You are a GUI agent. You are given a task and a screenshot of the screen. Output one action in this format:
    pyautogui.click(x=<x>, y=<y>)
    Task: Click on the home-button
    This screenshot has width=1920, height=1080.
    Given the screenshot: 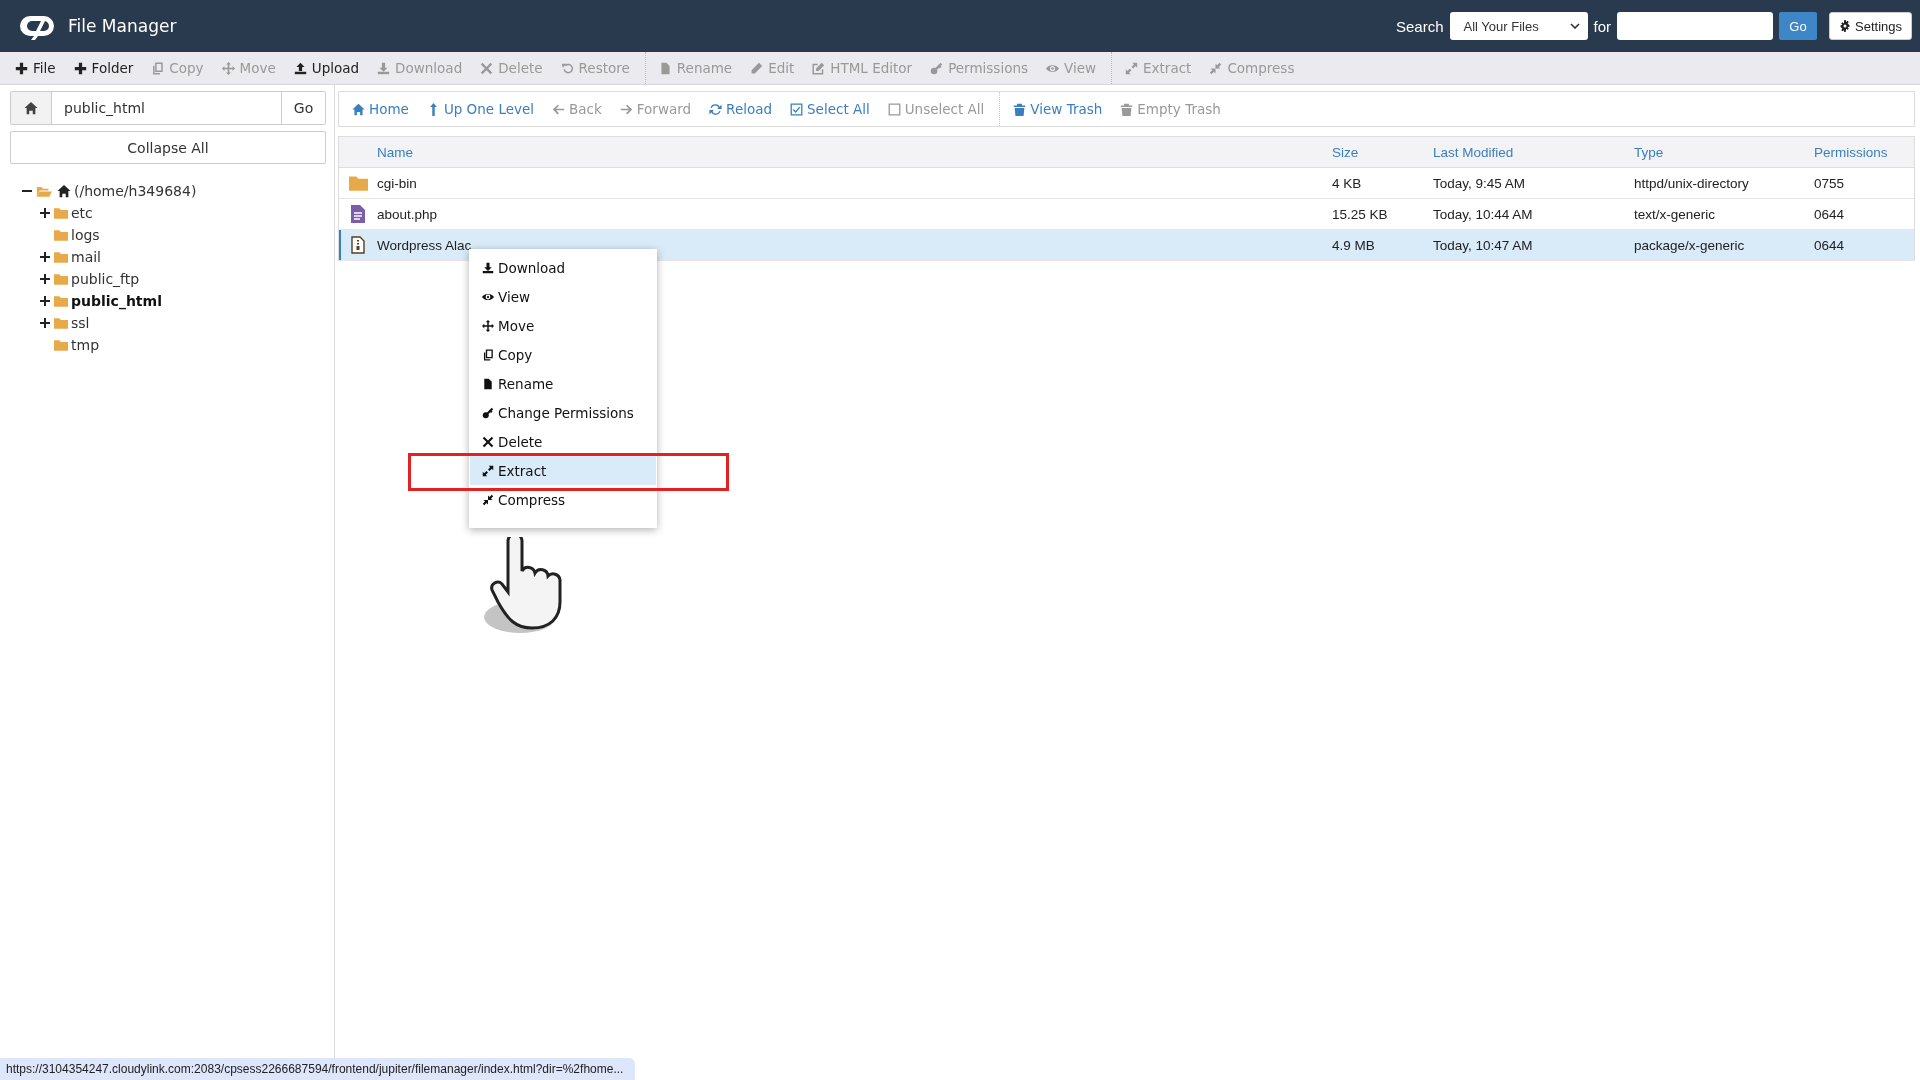 What is the action you would take?
    pyautogui.click(x=31, y=108)
    